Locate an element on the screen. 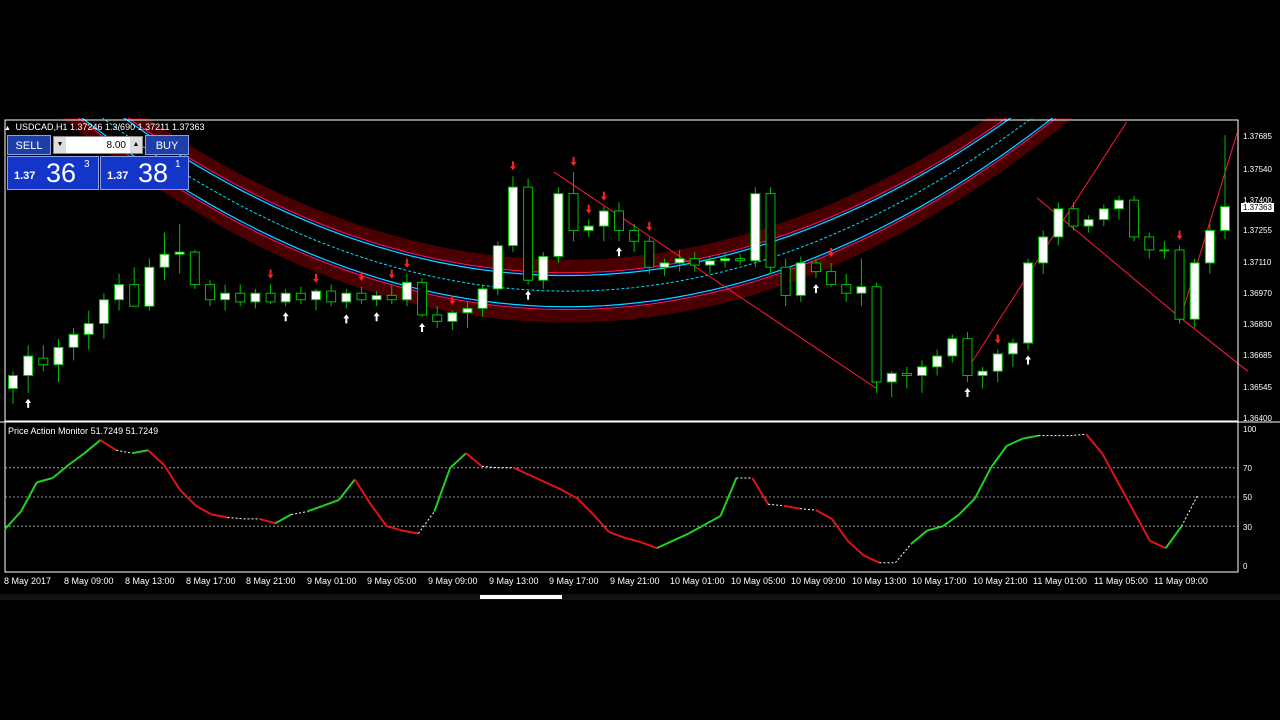 Image resolution: width=1280 pixels, height=720 pixels. price-axis-label: 1.37255 is located at coordinates (1257, 230).